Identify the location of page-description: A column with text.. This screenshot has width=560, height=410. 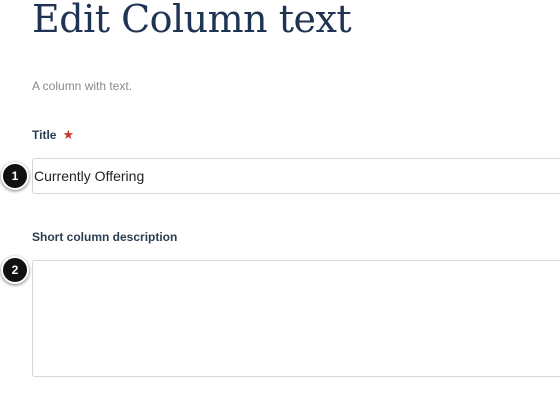
(82, 86).